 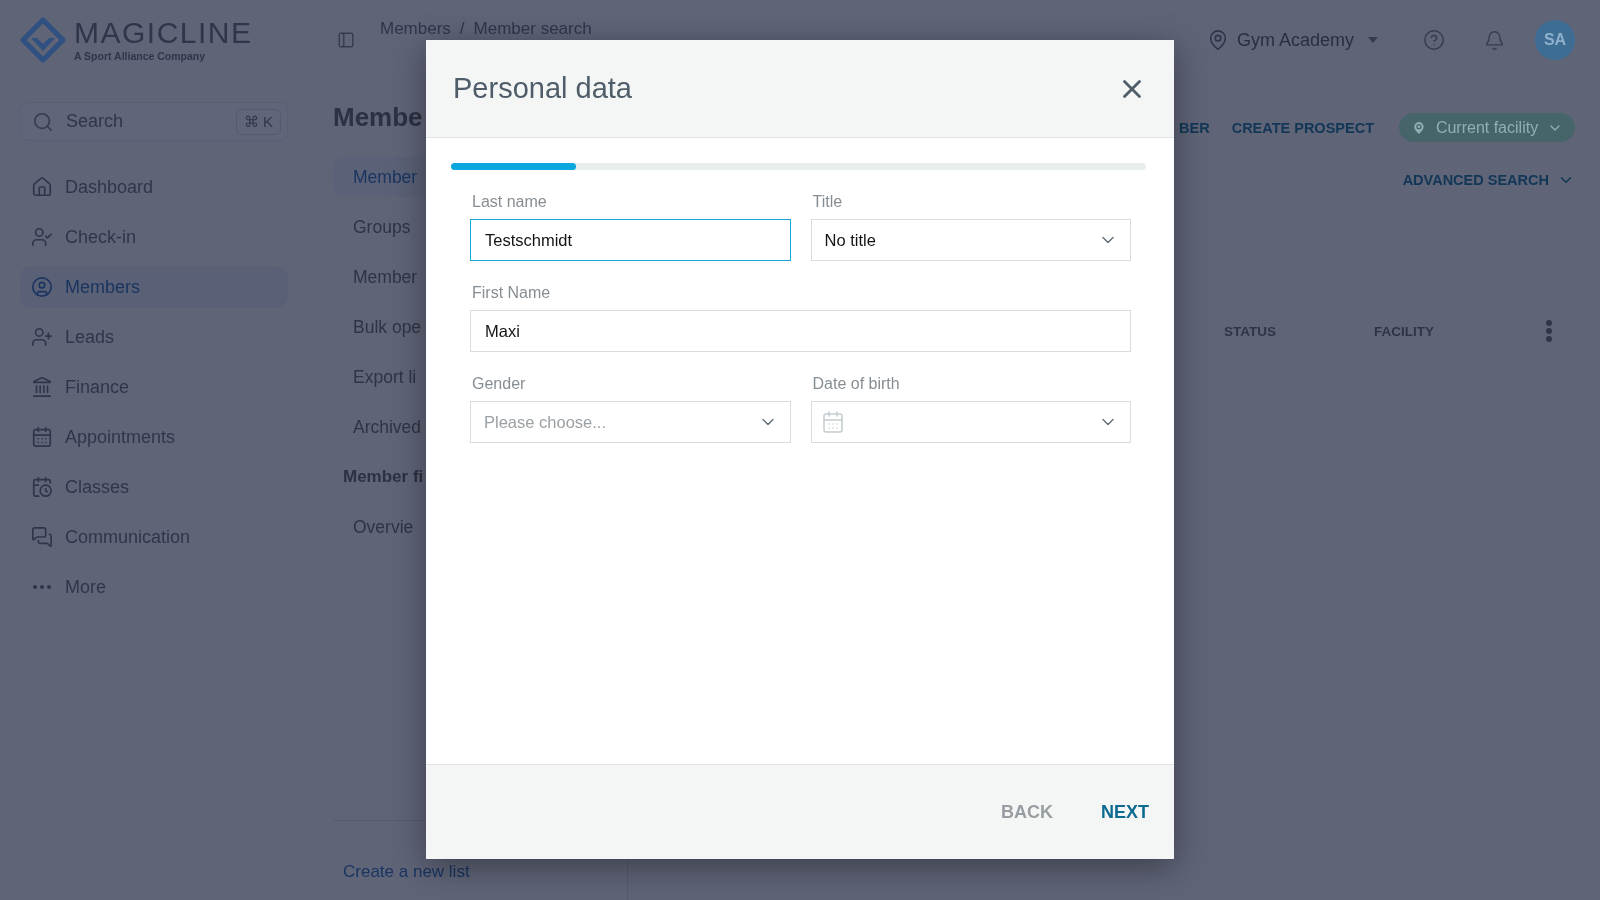 What do you see at coordinates (1125, 812) in the screenshot?
I see `next-button: NEXT` at bounding box center [1125, 812].